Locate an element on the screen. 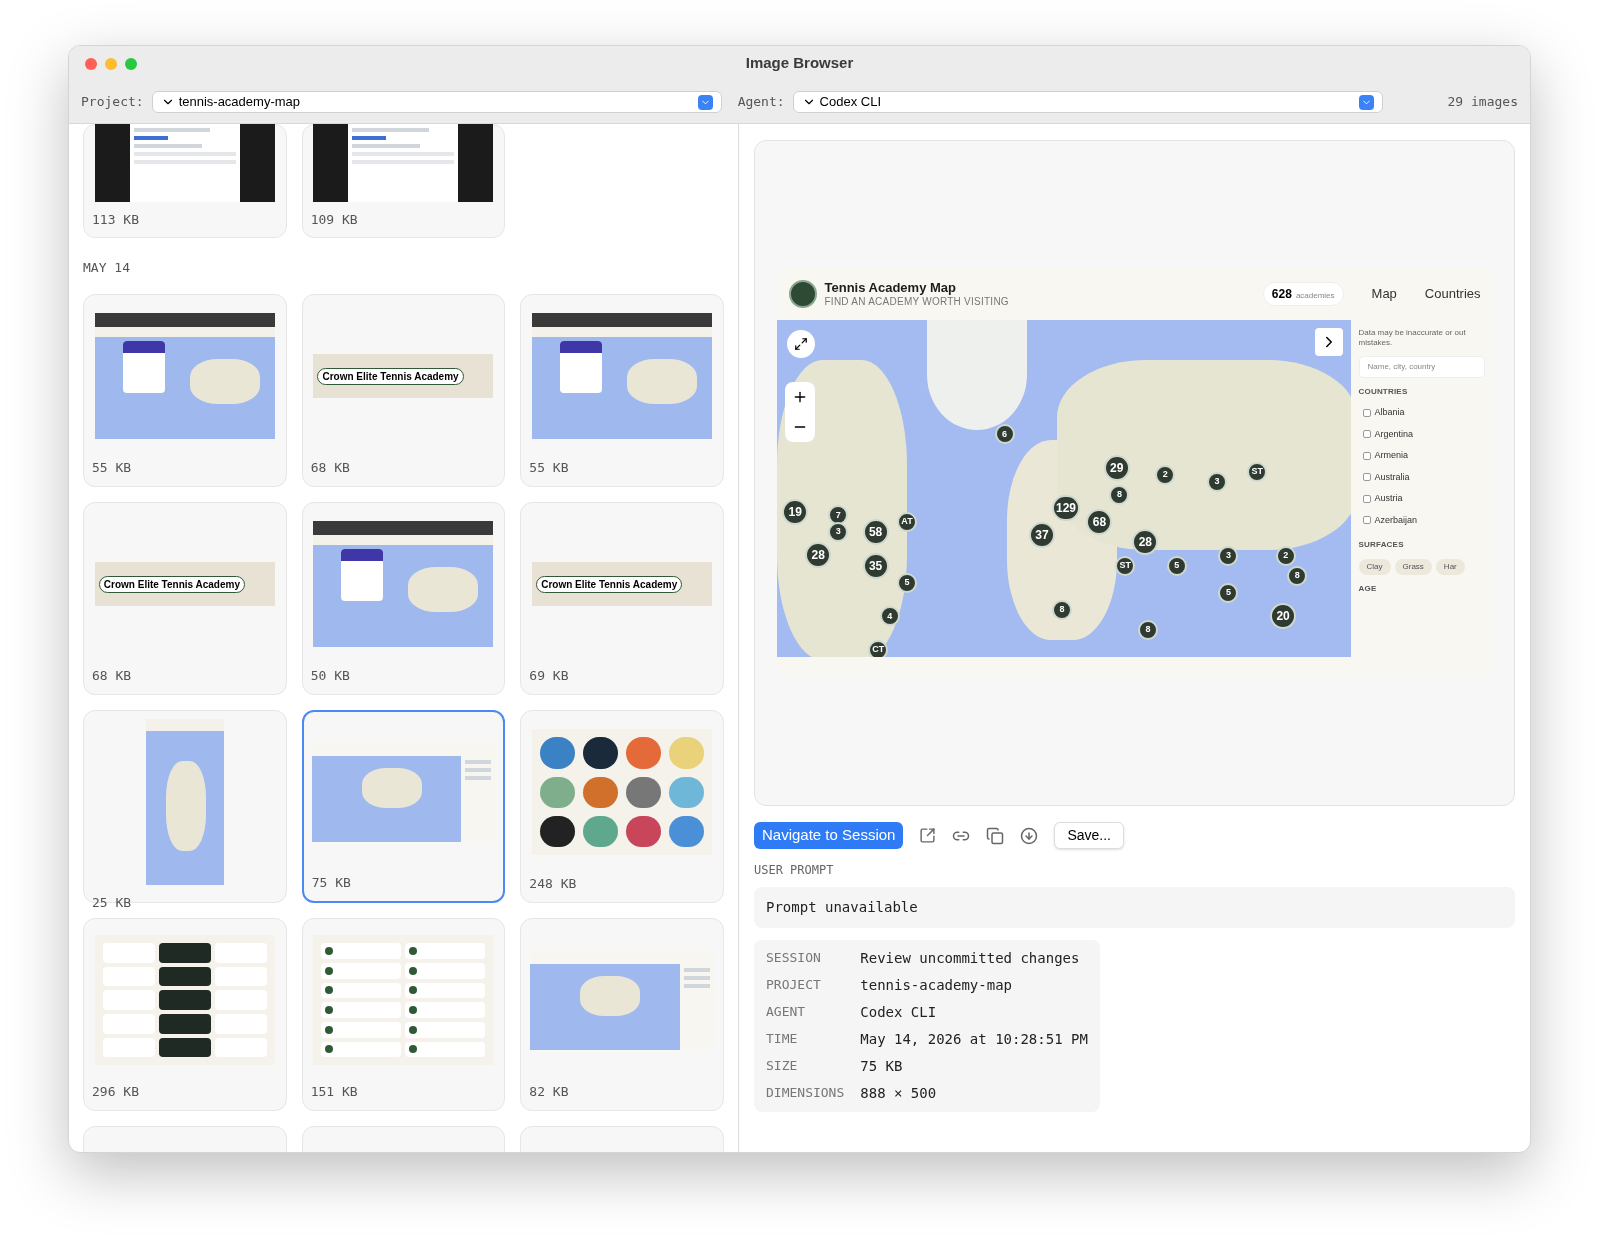 The image size is (1600, 1243). copy-icon is located at coordinates (995, 835).